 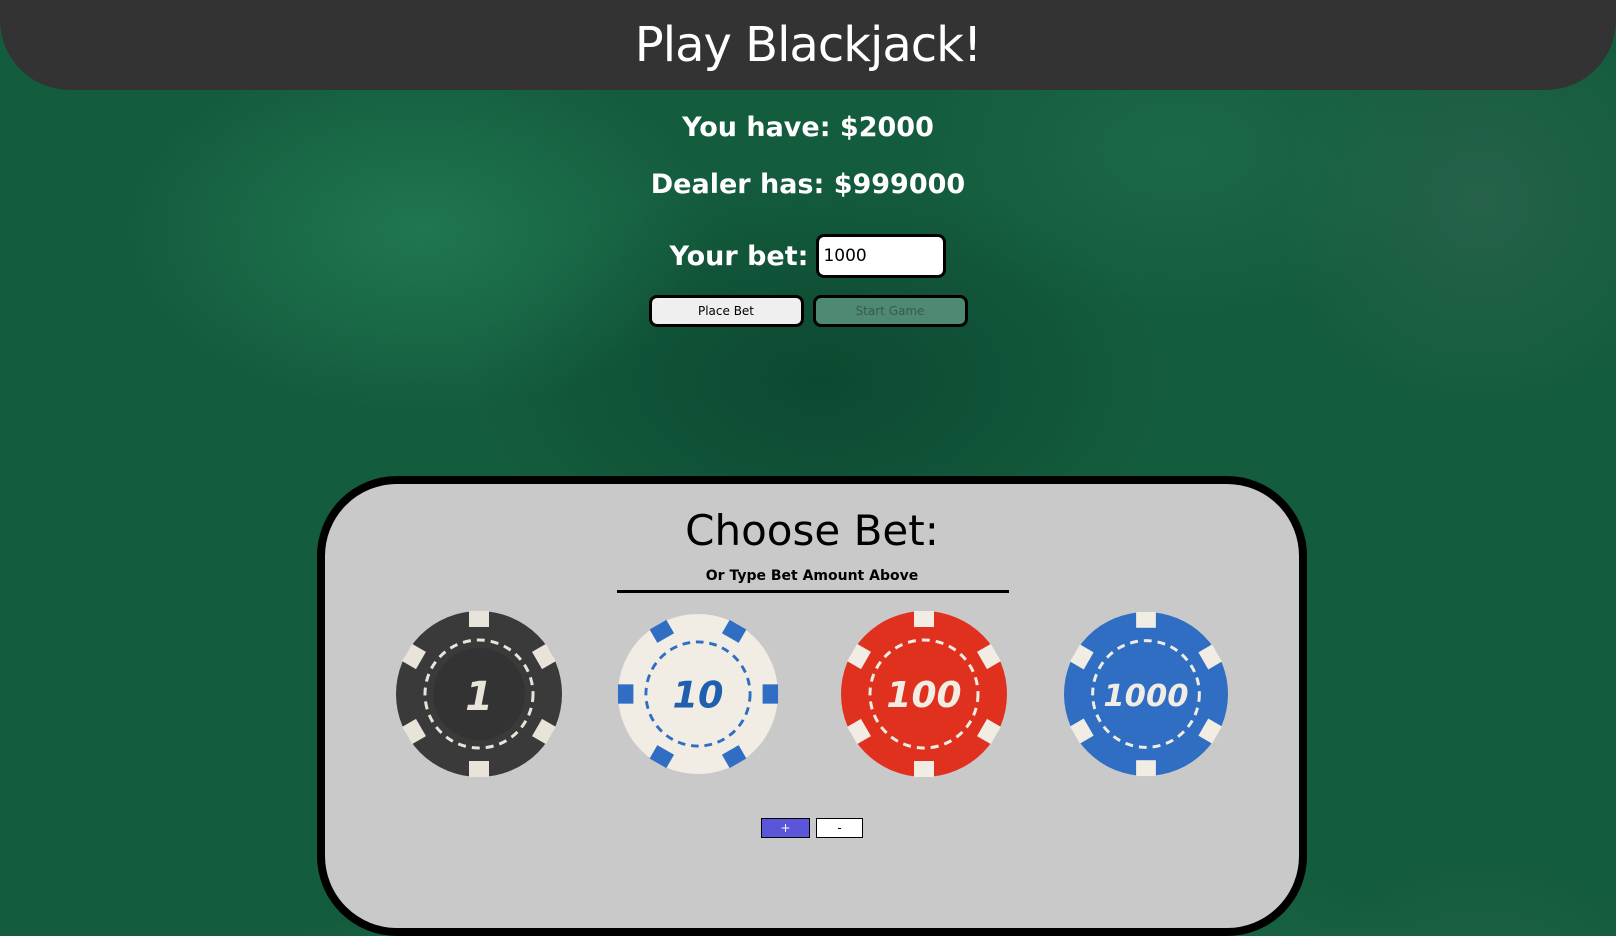 I want to click on chip-1-button: 1, so click(x=479, y=694).